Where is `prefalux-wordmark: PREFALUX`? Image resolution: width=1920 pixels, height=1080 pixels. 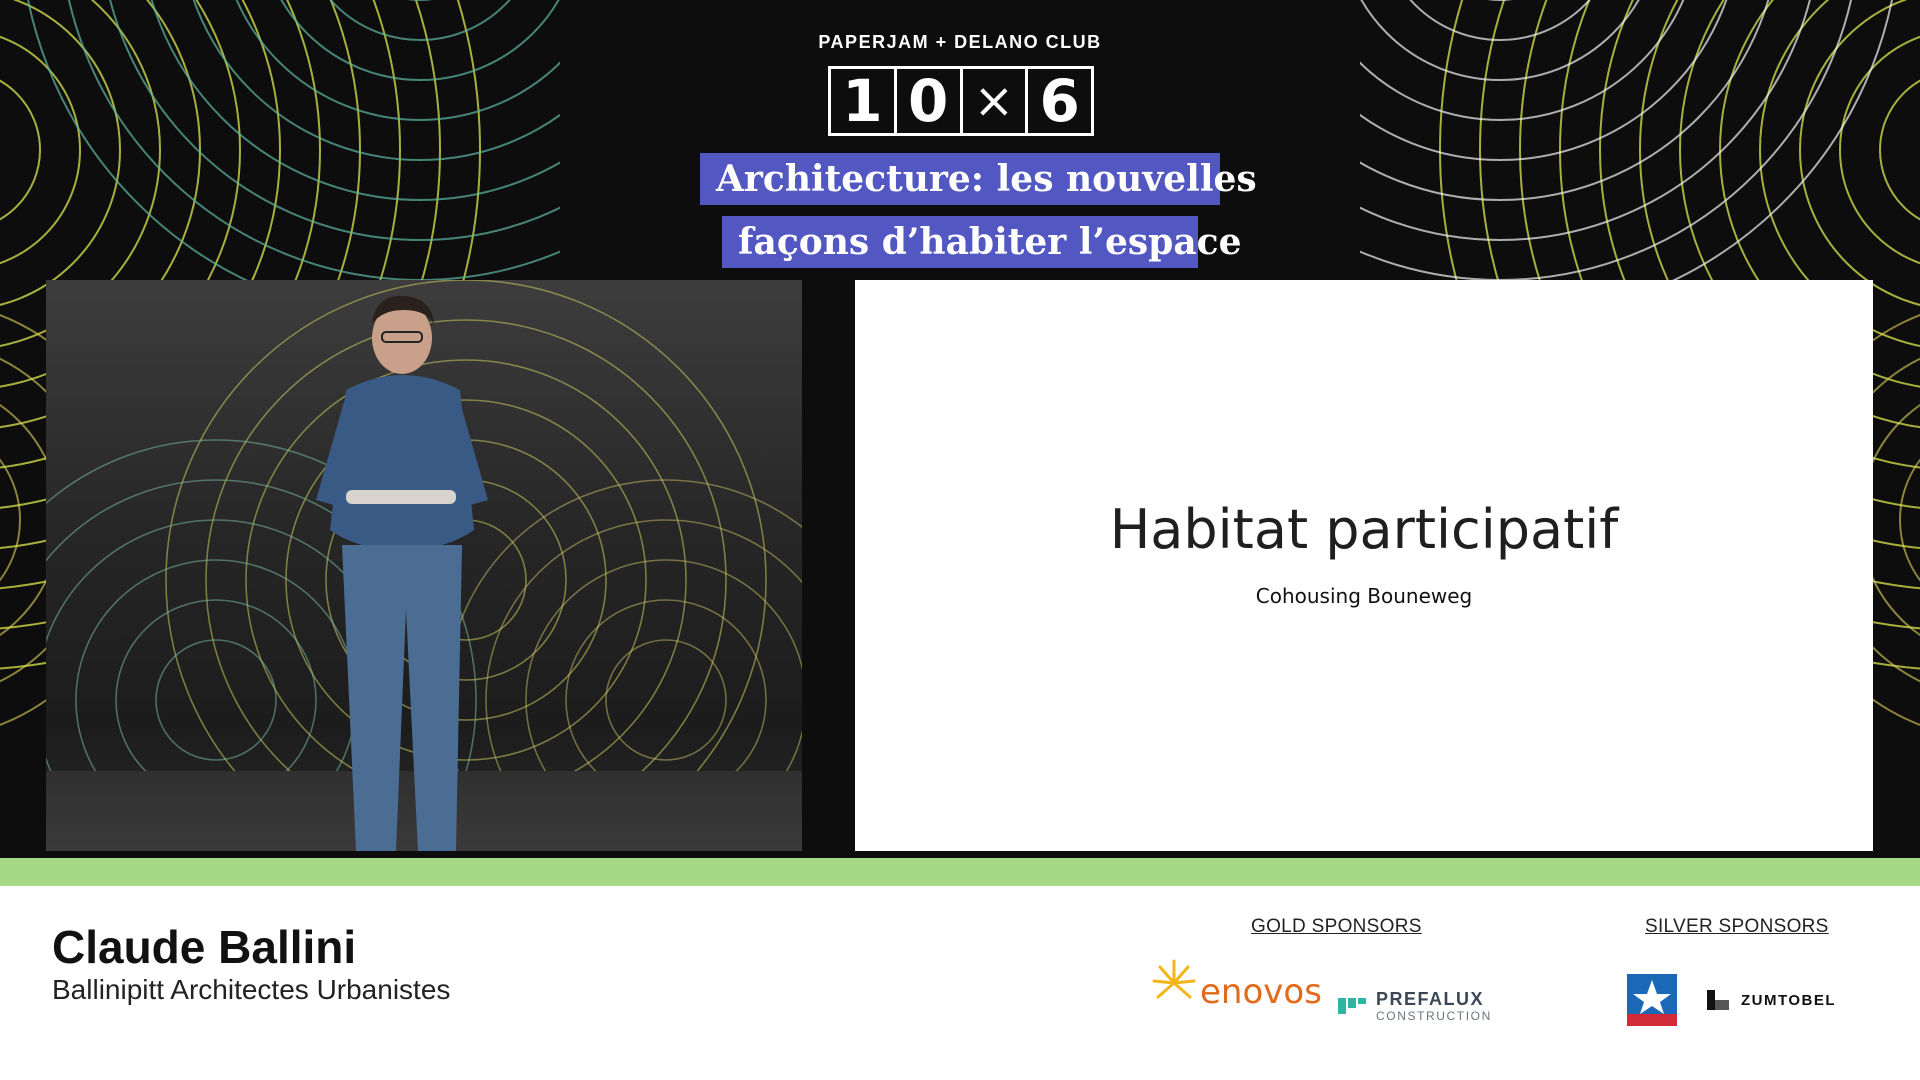
prefalux-wordmark: PREFALUX is located at coordinates (1430, 999).